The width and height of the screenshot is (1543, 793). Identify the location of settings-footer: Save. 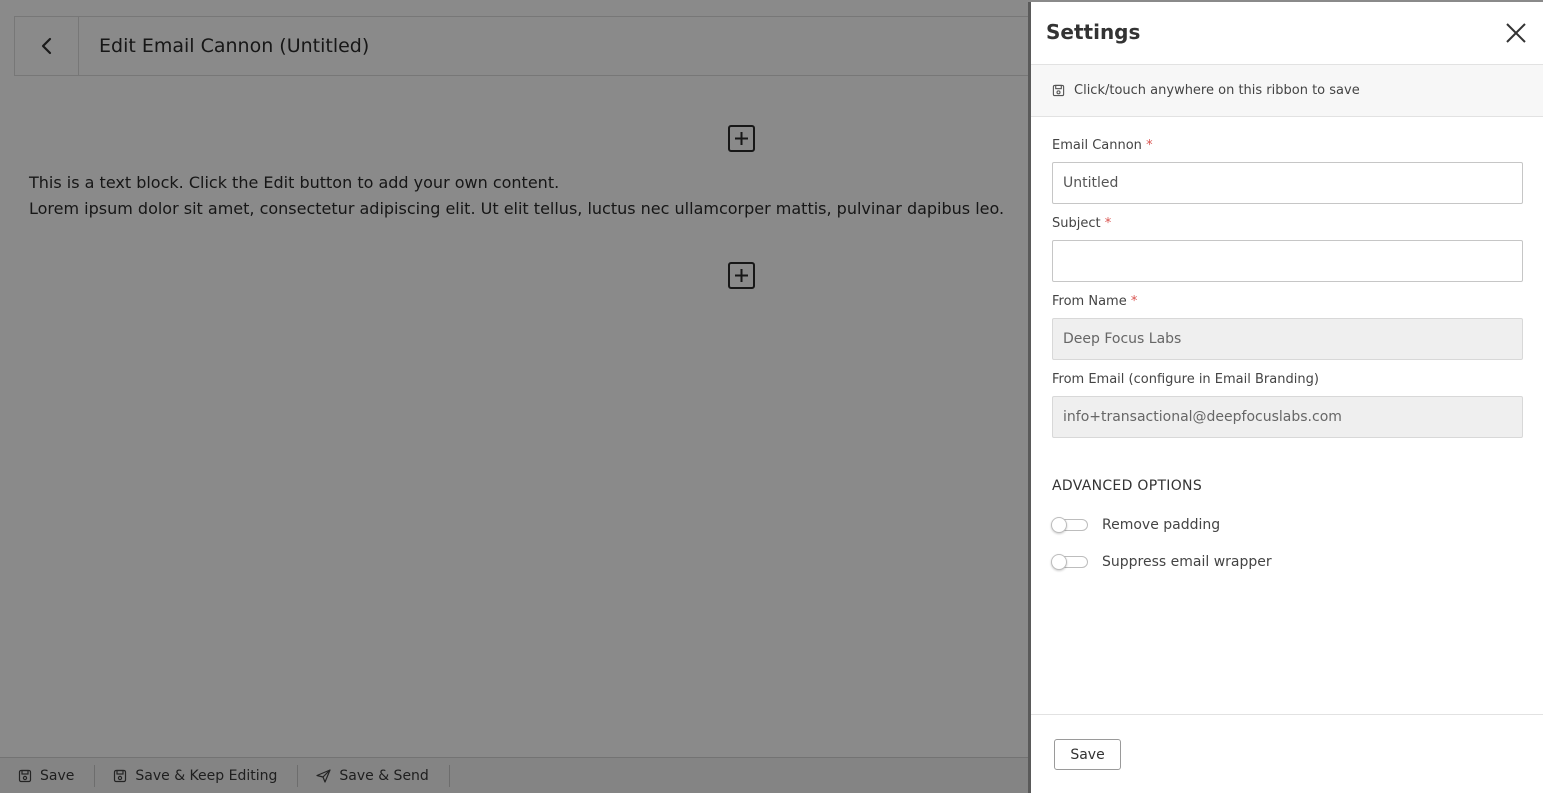
(1287, 753).